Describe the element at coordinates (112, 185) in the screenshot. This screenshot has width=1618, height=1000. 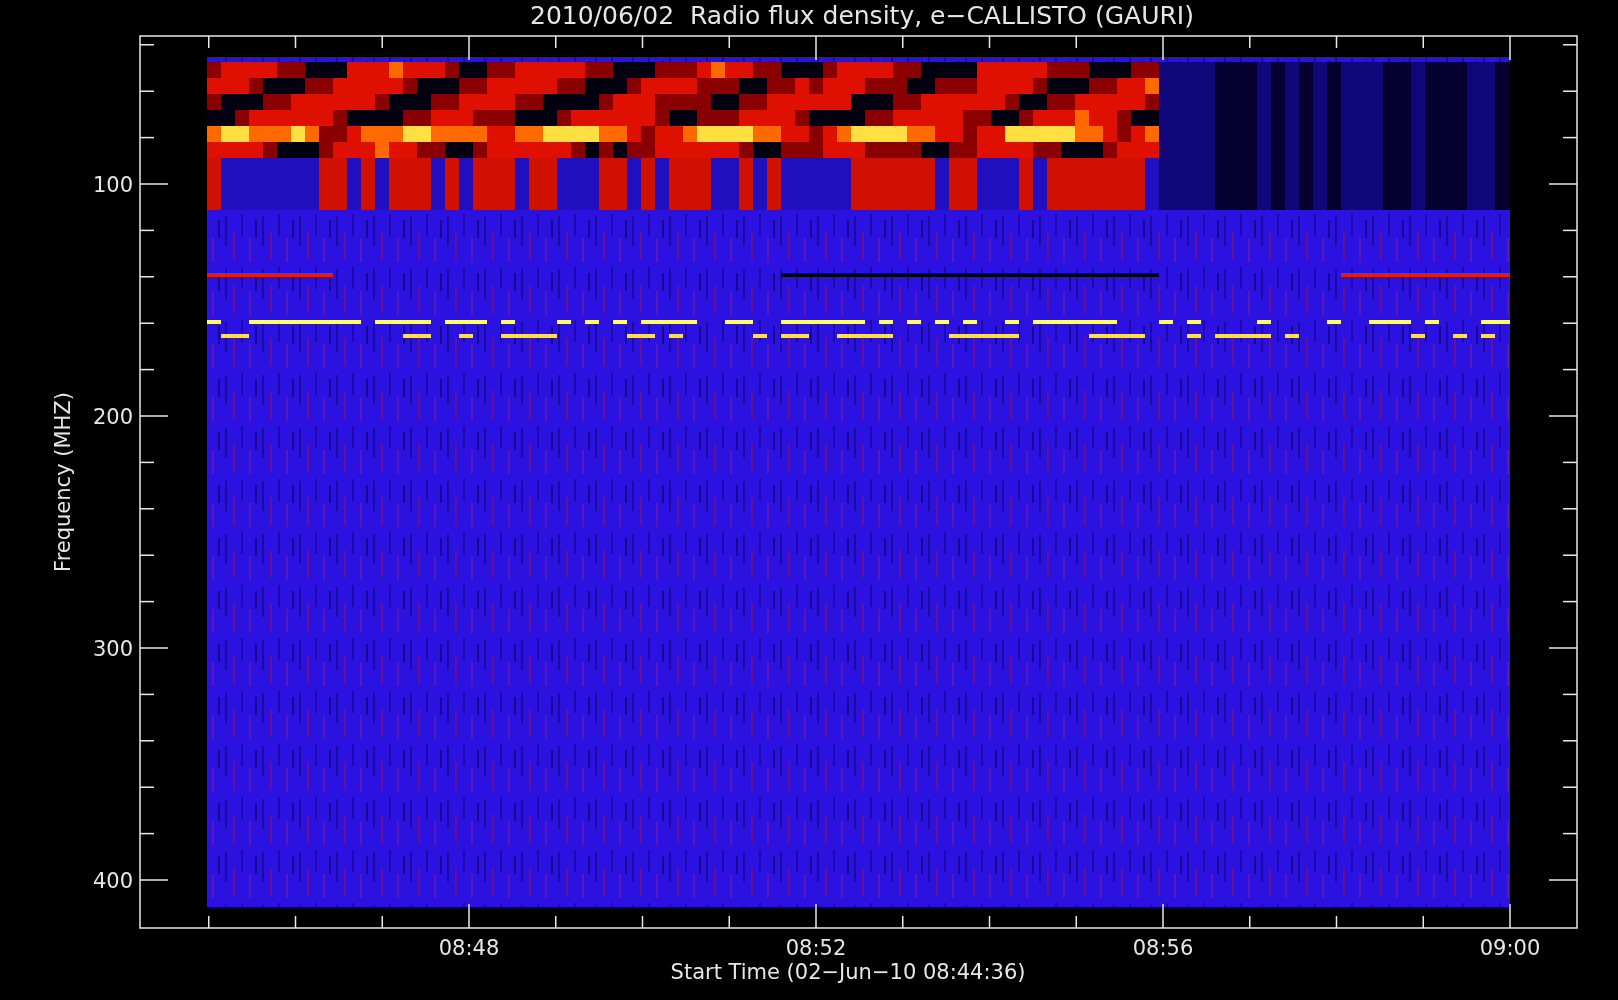
I see `axis-tick-label: 100` at that location.